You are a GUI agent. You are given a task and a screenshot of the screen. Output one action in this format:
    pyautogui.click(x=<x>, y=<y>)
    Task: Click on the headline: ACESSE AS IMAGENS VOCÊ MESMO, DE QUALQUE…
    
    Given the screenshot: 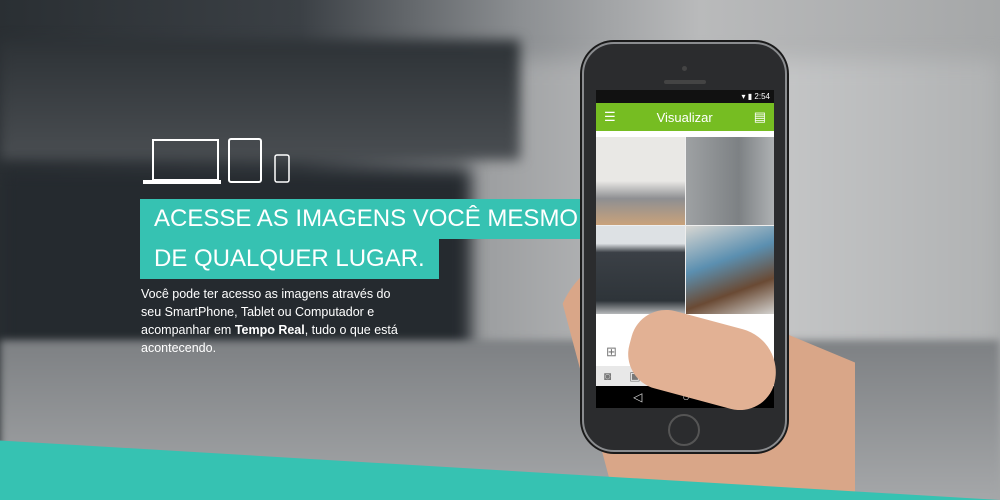 What is the action you would take?
    pyautogui.click(x=368, y=239)
    